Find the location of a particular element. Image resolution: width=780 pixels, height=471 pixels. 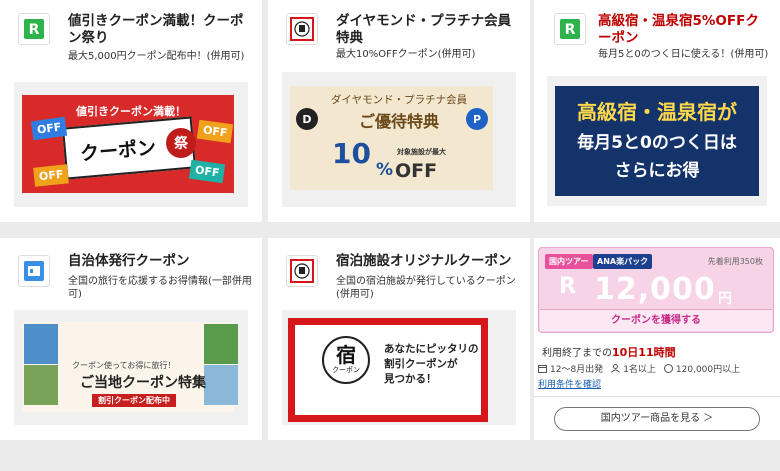

banner-subhead: クーポン使ってお得に旅行！ is located at coordinates (124, 365).